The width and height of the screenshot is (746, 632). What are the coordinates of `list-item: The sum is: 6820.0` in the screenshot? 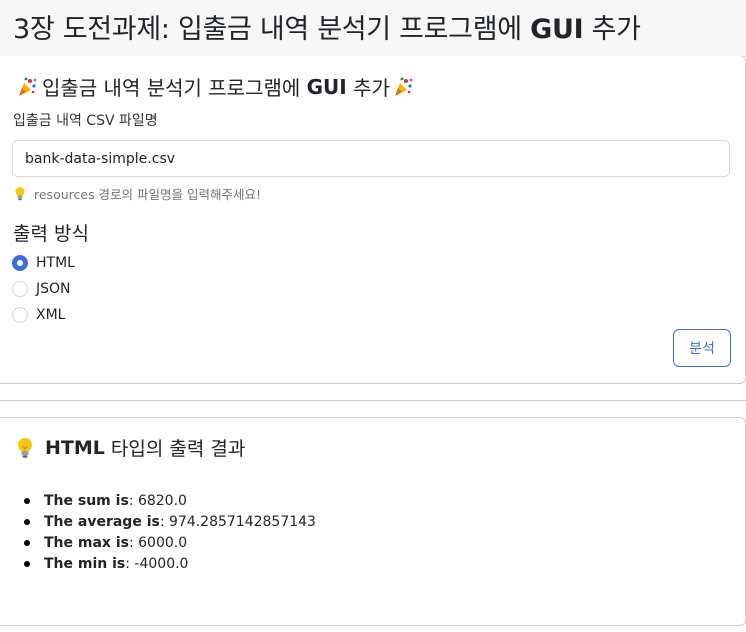 It's located at (170, 501).